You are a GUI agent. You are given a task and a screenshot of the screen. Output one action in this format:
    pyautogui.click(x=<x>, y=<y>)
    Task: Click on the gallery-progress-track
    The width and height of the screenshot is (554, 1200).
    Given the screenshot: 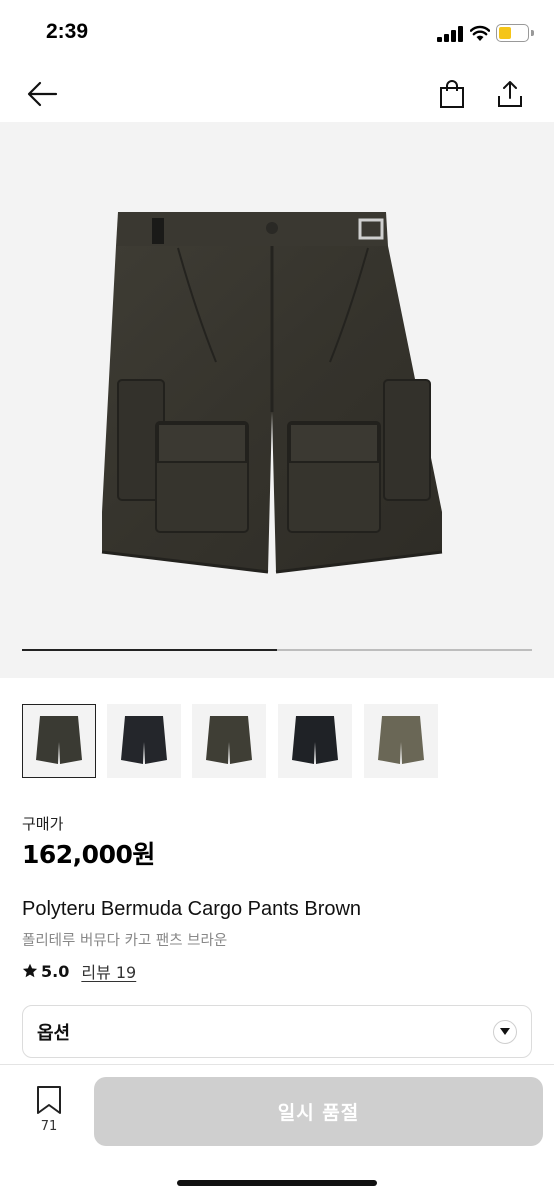 What is the action you would take?
    pyautogui.click(x=277, y=649)
    